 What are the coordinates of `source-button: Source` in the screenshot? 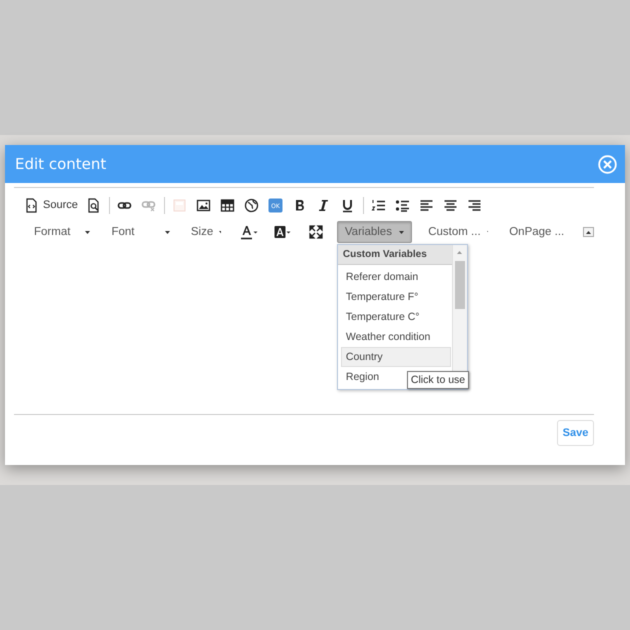 It's located at (51, 205).